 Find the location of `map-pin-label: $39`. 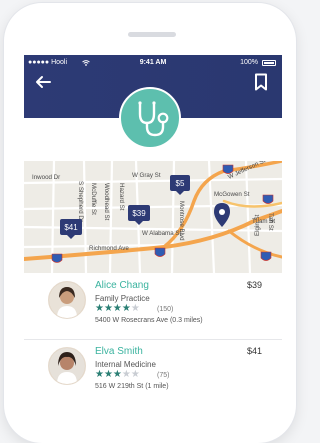

map-pin-label: $39 is located at coordinates (139, 213).